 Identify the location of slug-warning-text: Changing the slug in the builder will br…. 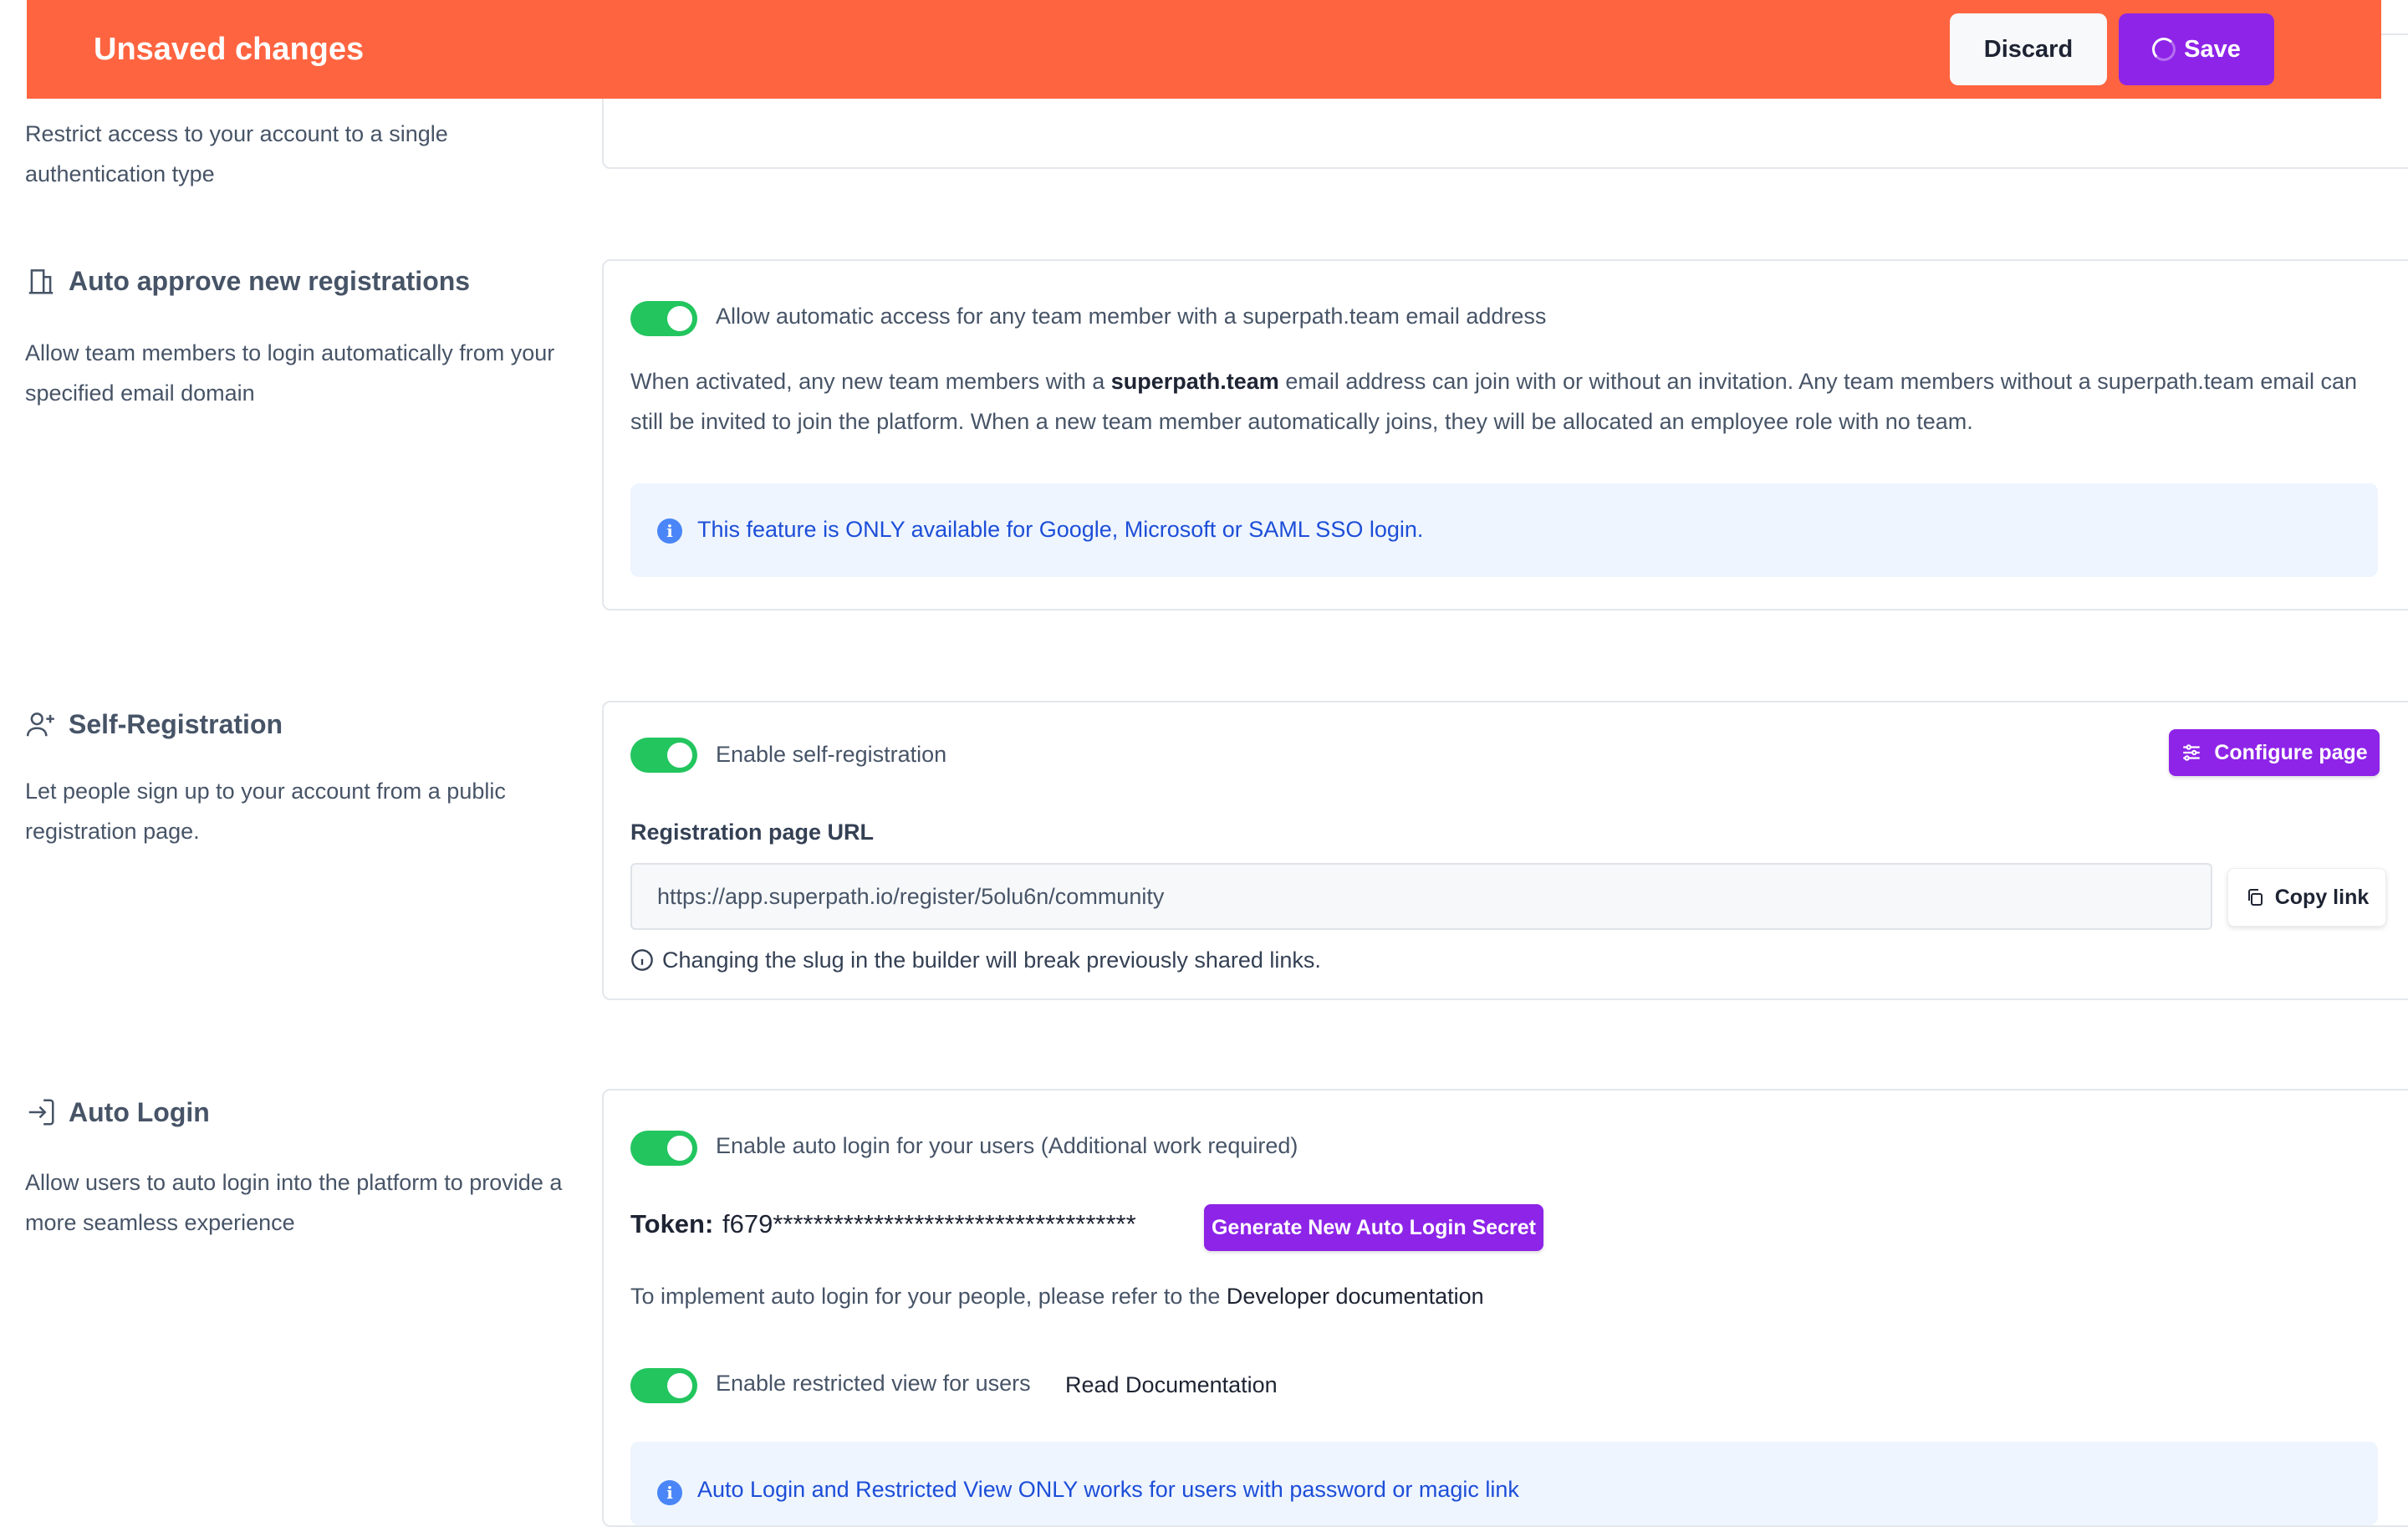
(992, 960).